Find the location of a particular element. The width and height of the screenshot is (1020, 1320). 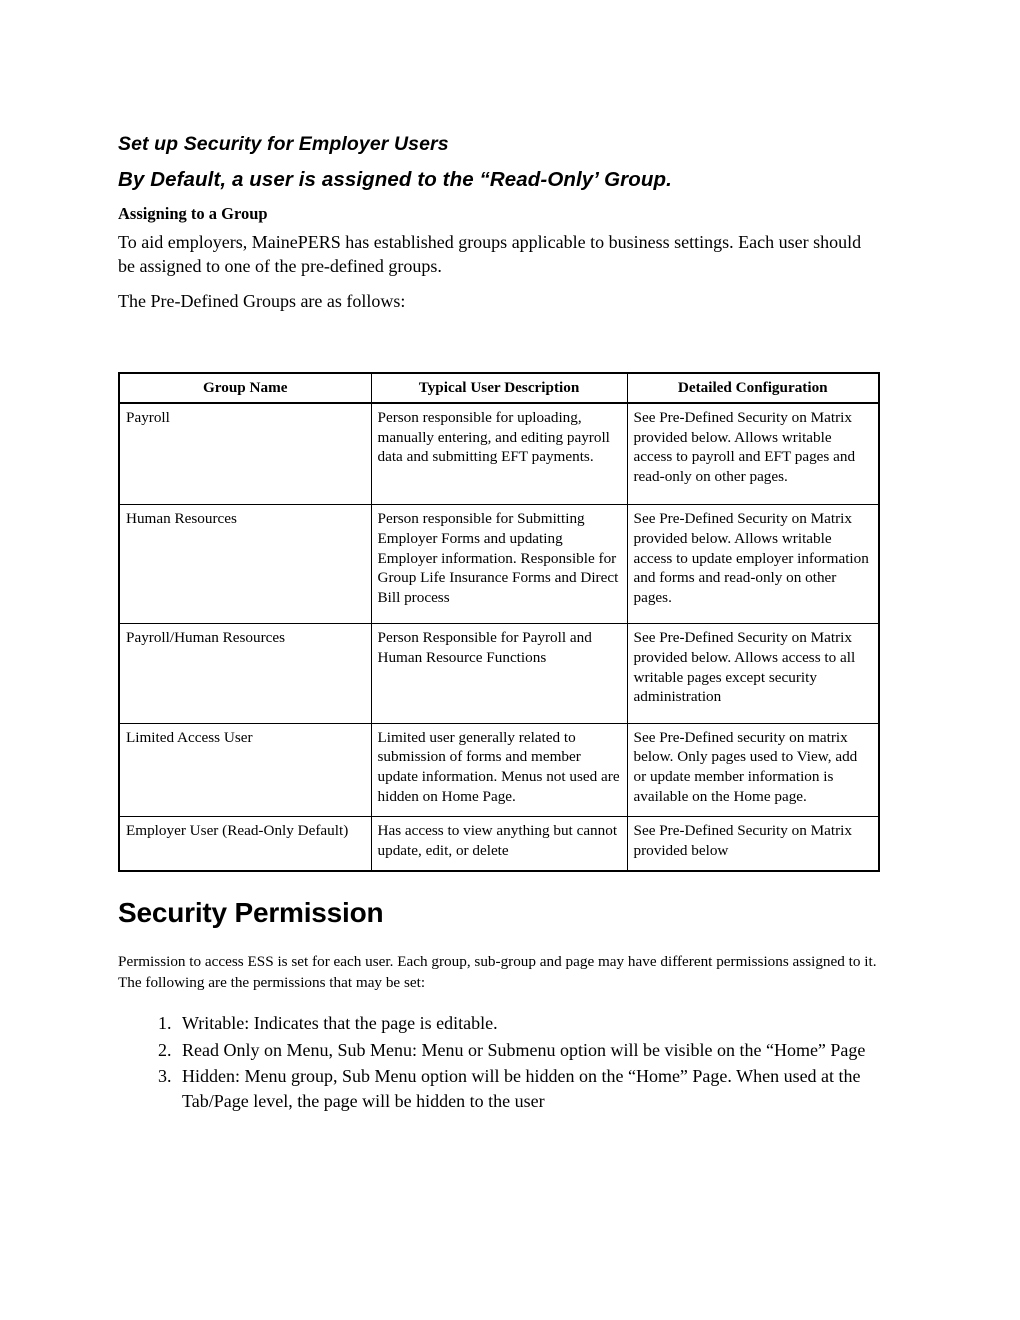

column-header-group-name: Group Name is located at coordinates (245, 388).